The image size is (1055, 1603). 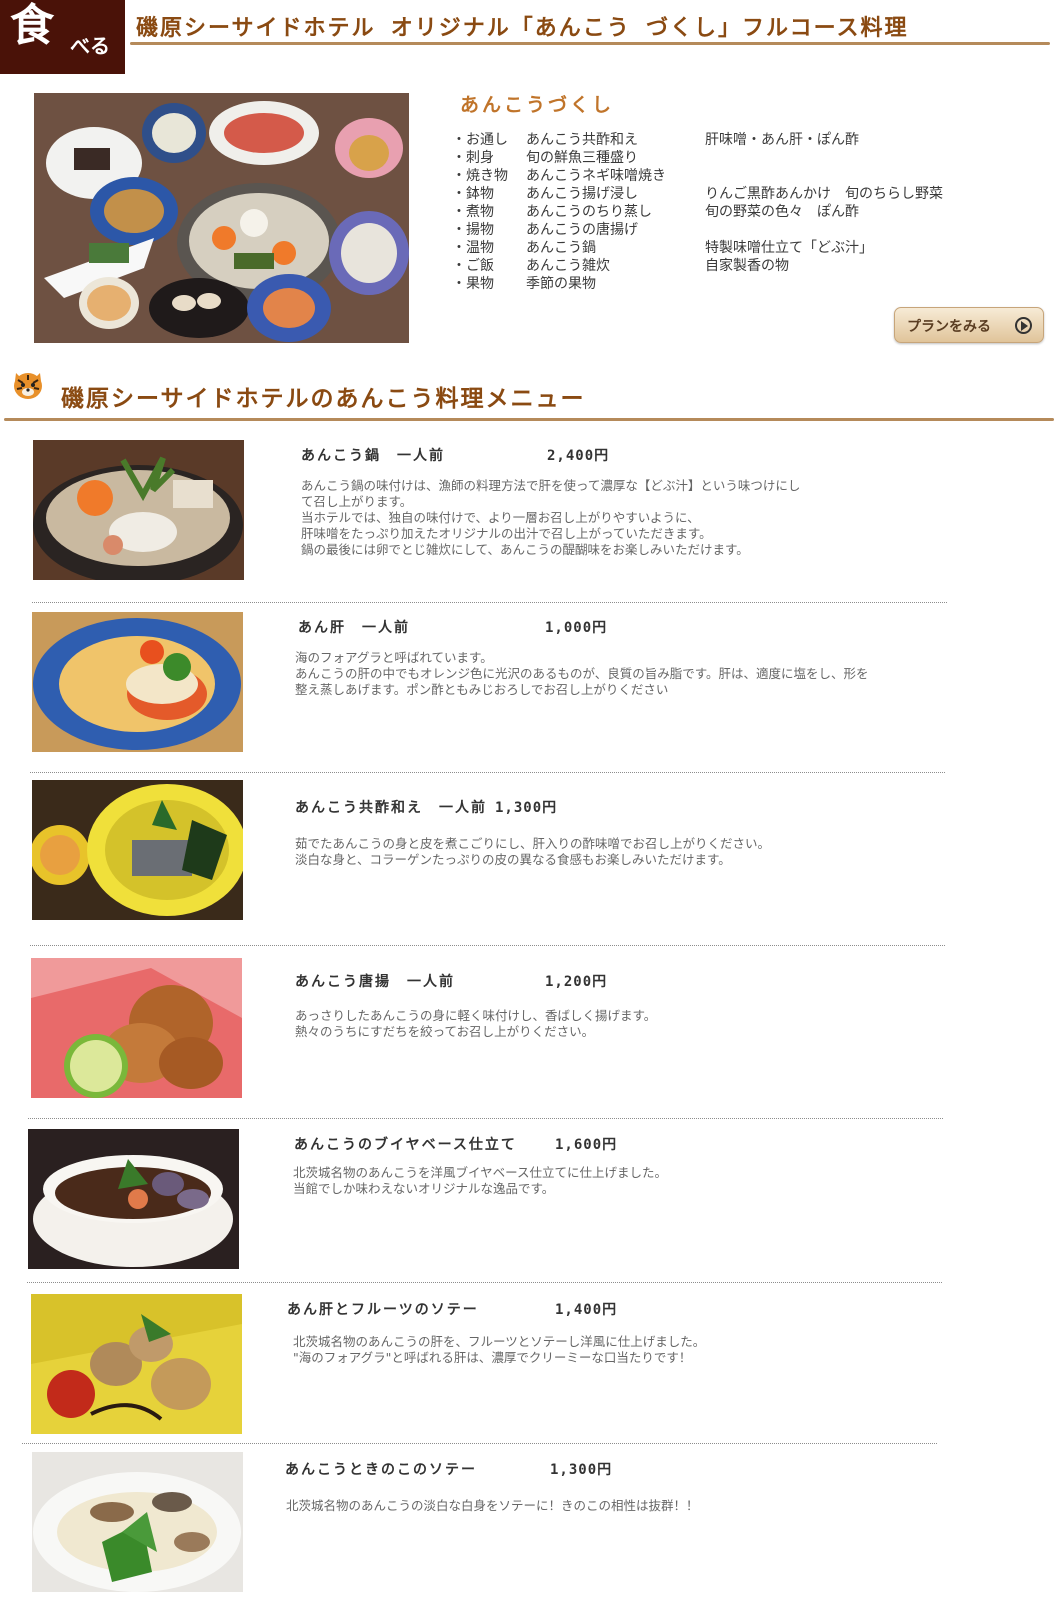 I want to click on course-category: ・ご飯, so click(x=473, y=266).